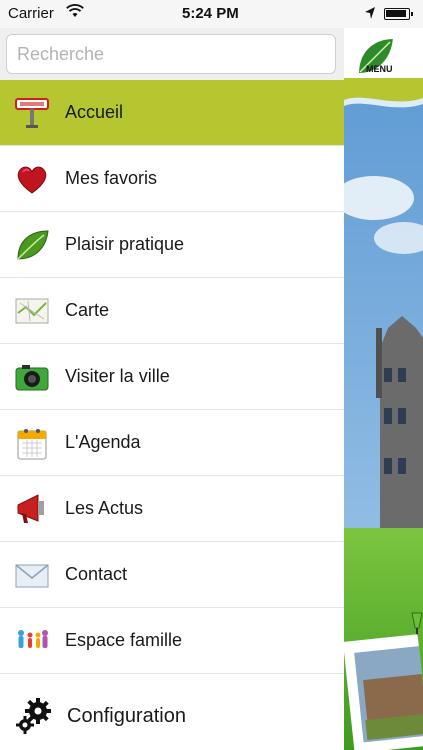 The width and height of the screenshot is (423, 750). I want to click on heart-icon, so click(32, 179).